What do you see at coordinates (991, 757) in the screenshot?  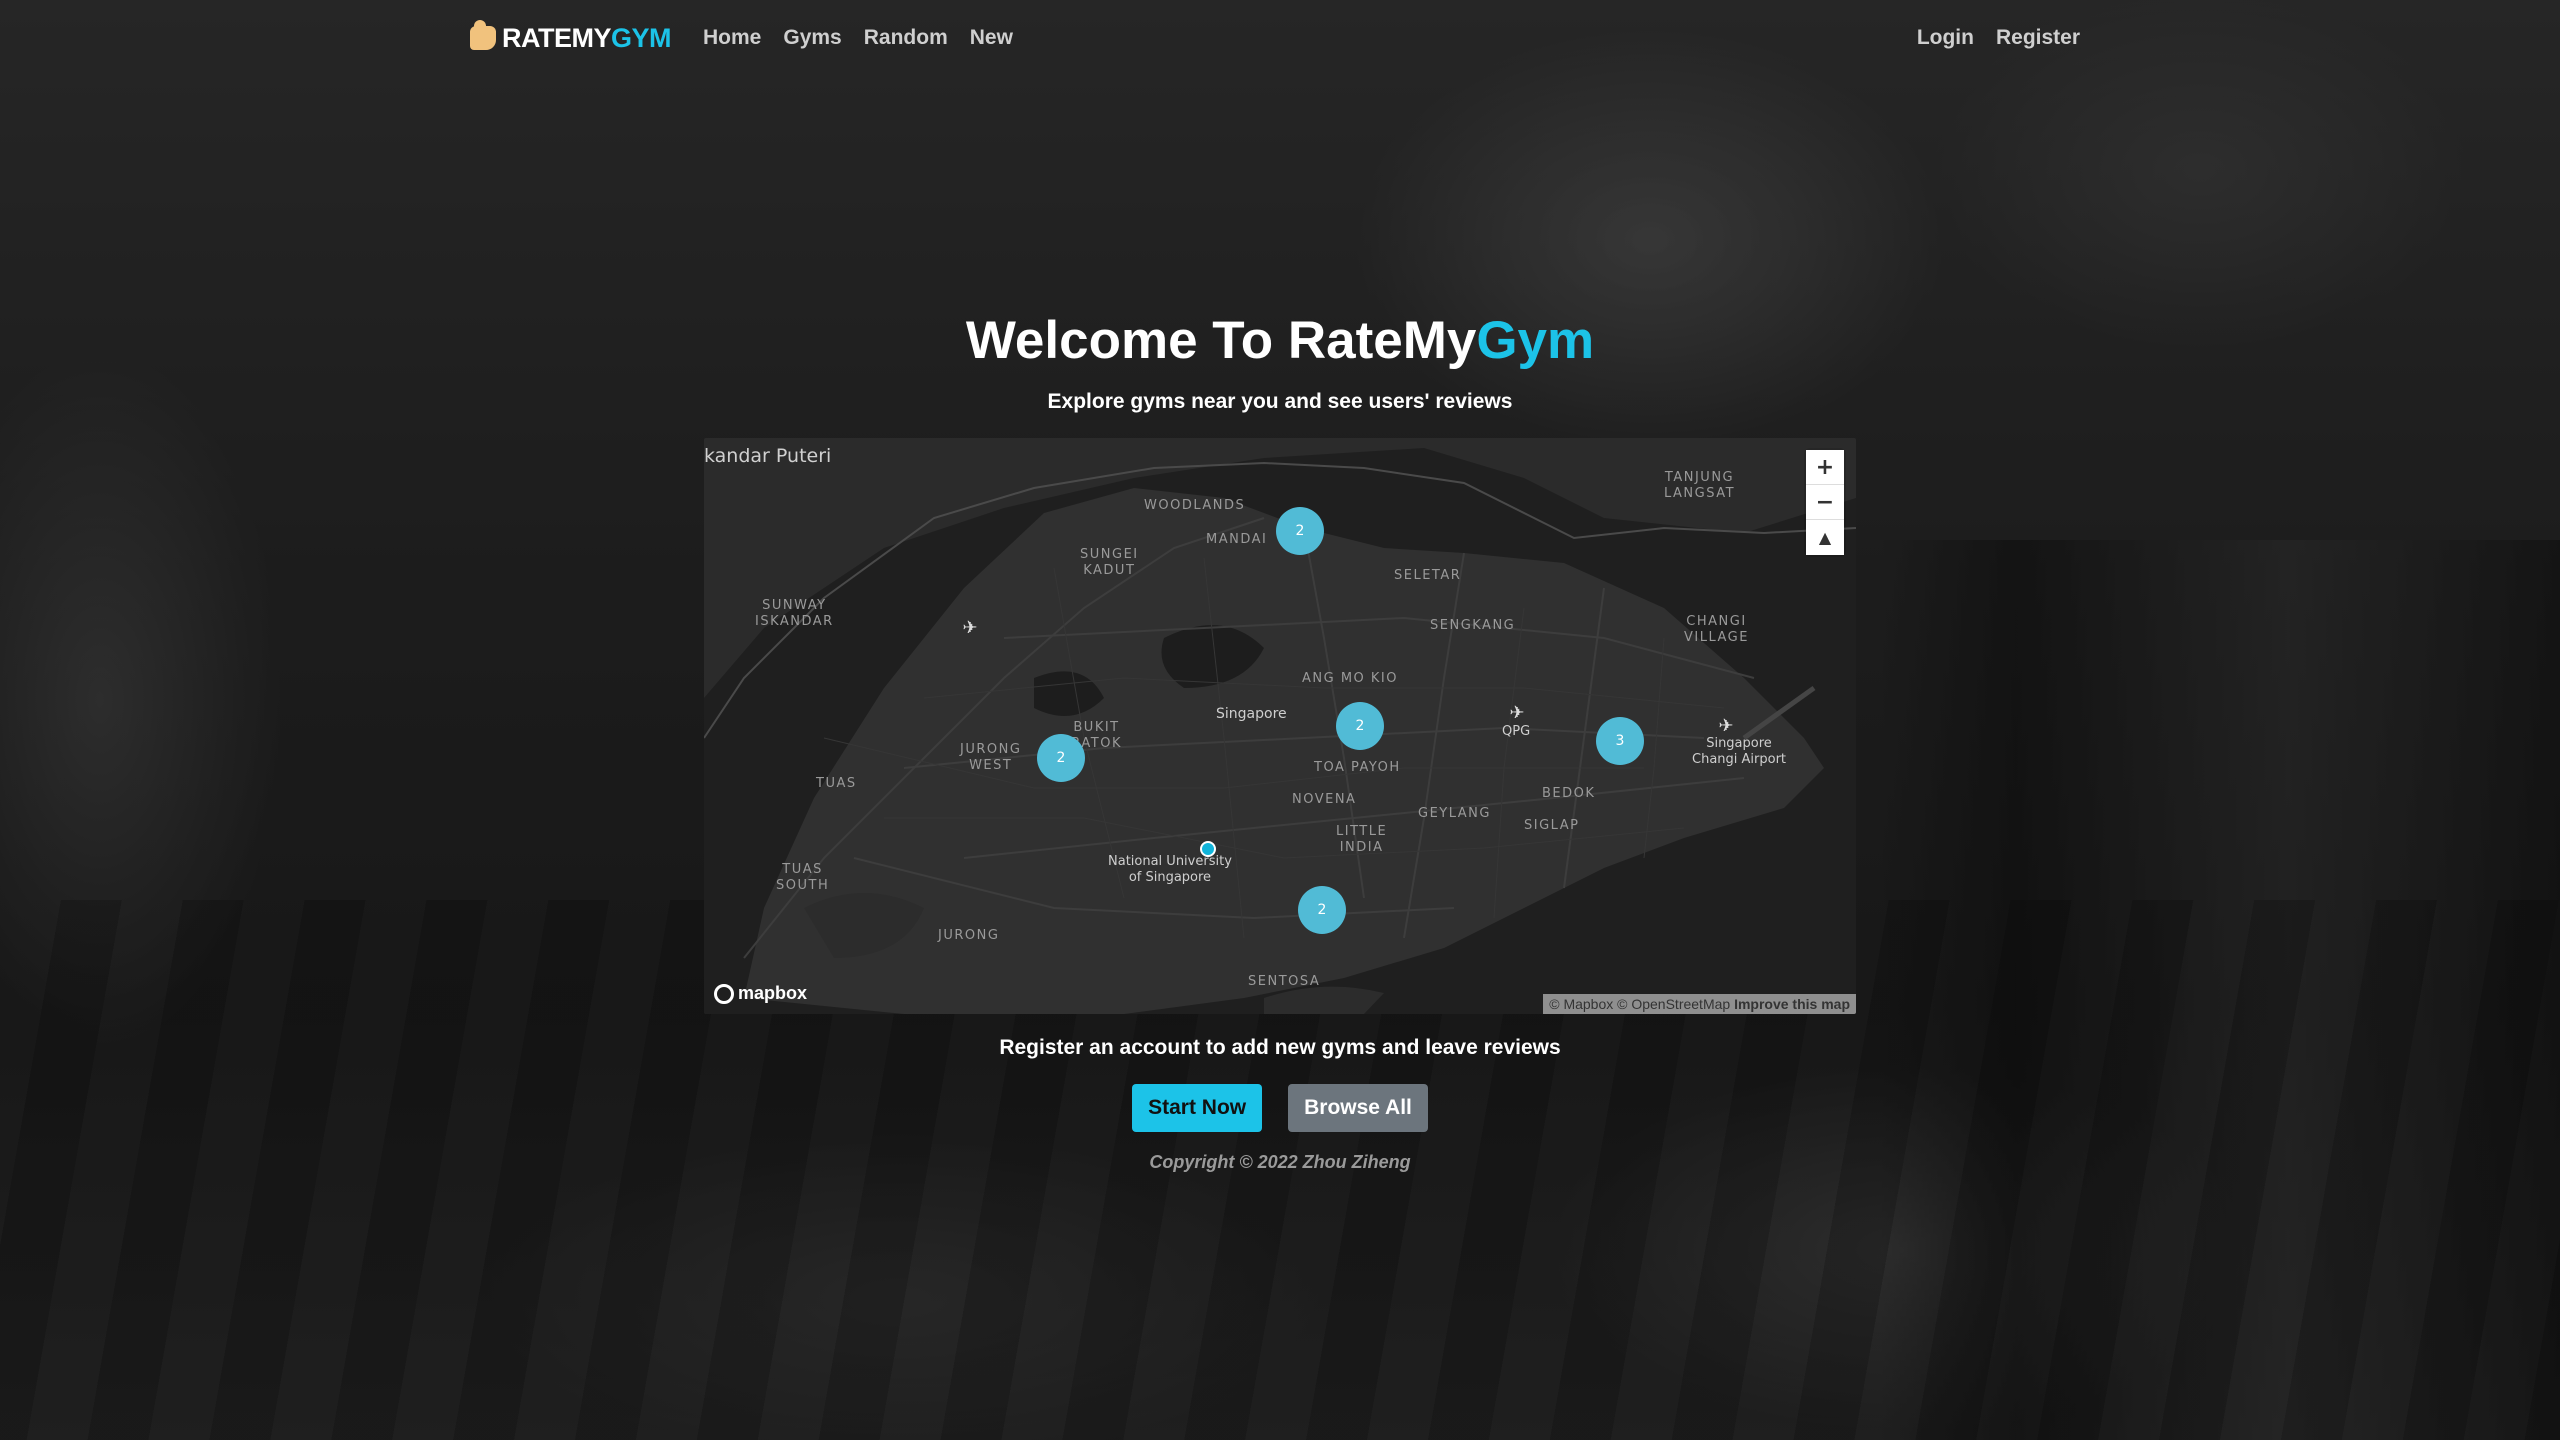 I see `map-label-jurong-west: JURONG WEST` at bounding box center [991, 757].